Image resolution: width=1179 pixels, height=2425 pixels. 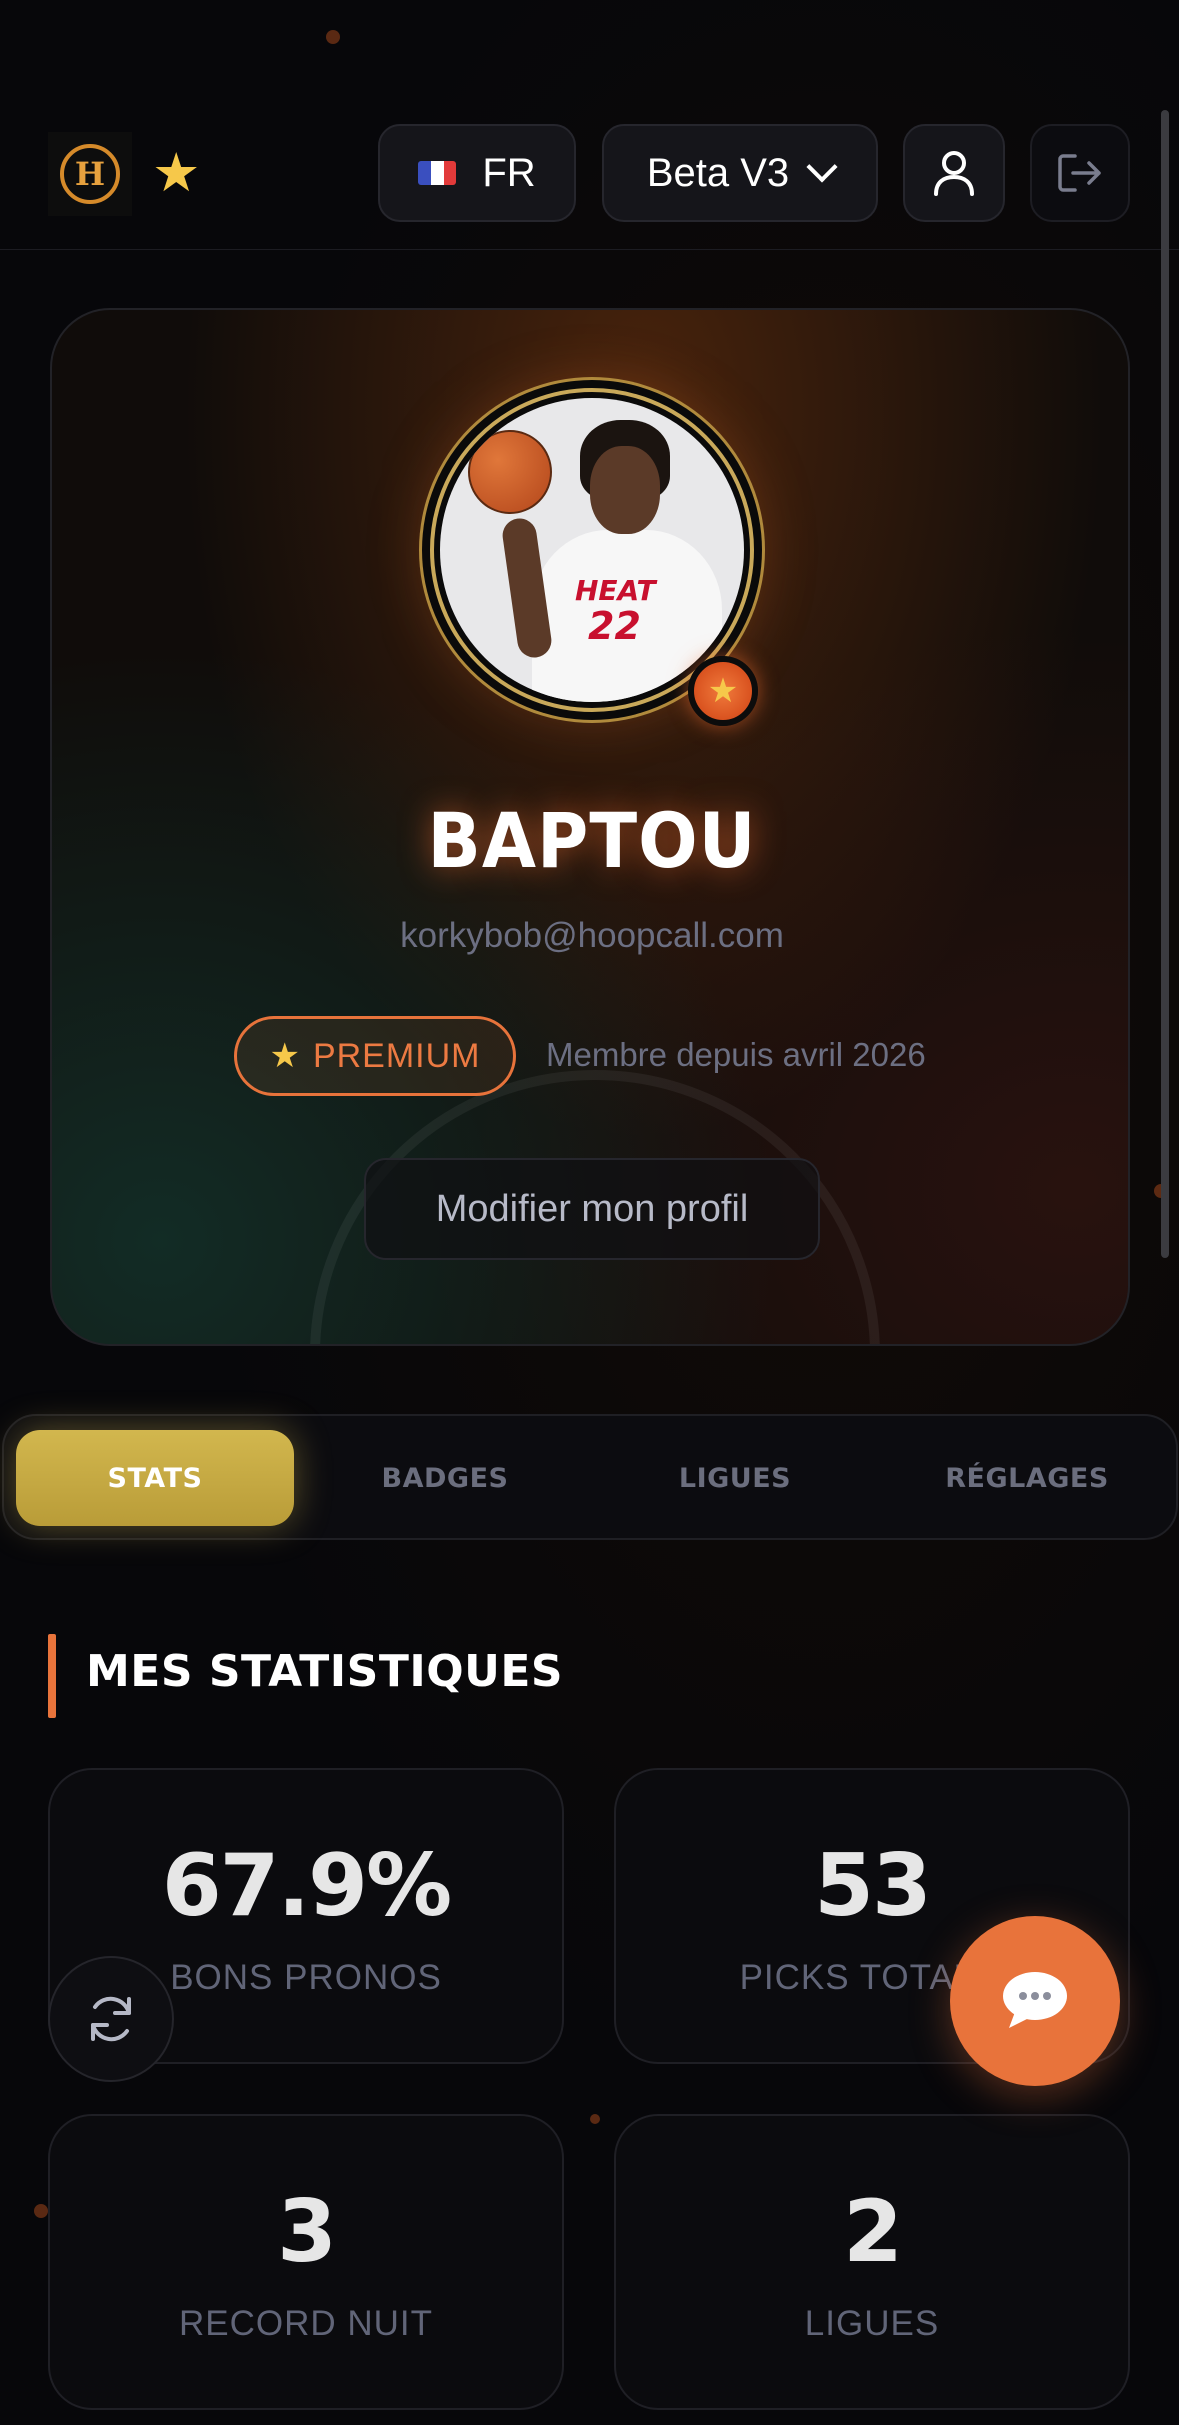 I want to click on app-logo: H, so click(x=90, y=174).